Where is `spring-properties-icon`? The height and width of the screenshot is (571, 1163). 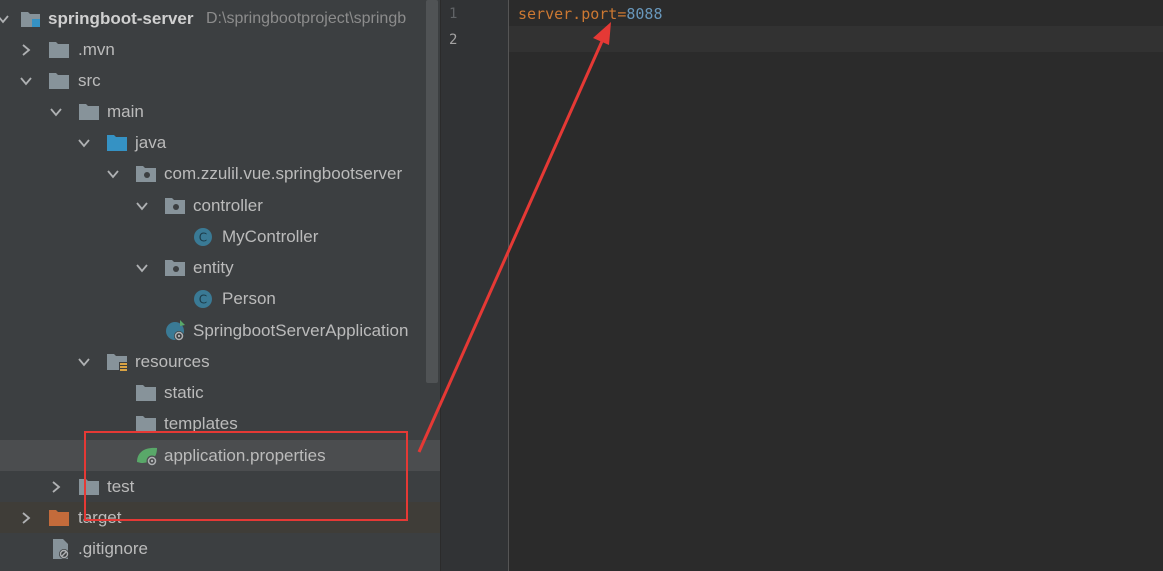
spring-properties-icon is located at coordinates (146, 455).